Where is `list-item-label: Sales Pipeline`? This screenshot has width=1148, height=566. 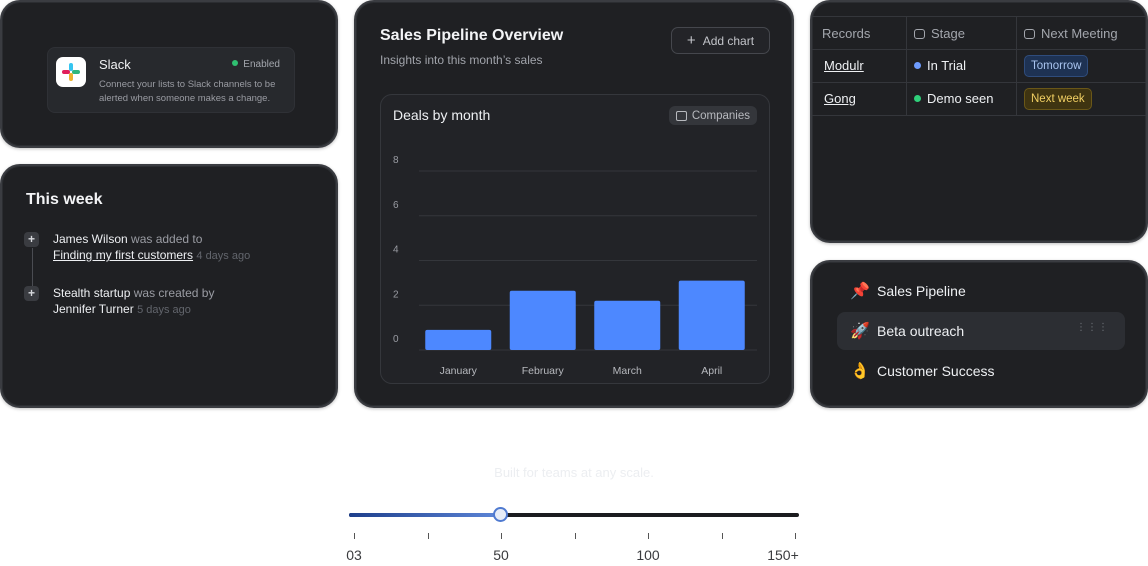
list-item-label: Sales Pipeline is located at coordinates (921, 291).